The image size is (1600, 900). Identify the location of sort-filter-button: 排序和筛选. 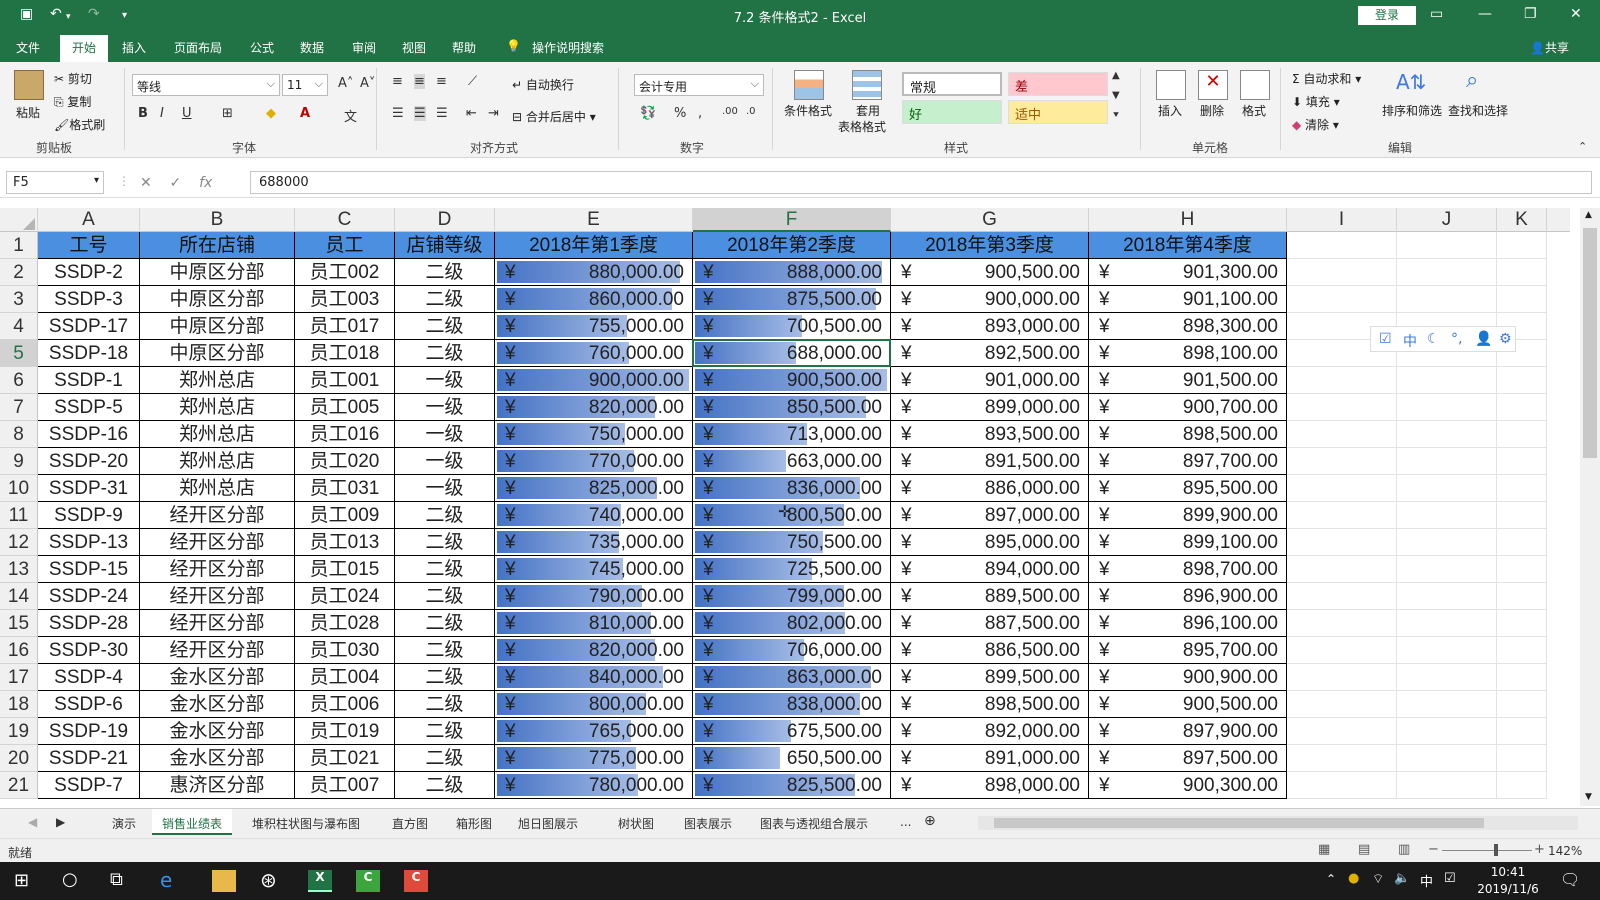
(1412, 110).